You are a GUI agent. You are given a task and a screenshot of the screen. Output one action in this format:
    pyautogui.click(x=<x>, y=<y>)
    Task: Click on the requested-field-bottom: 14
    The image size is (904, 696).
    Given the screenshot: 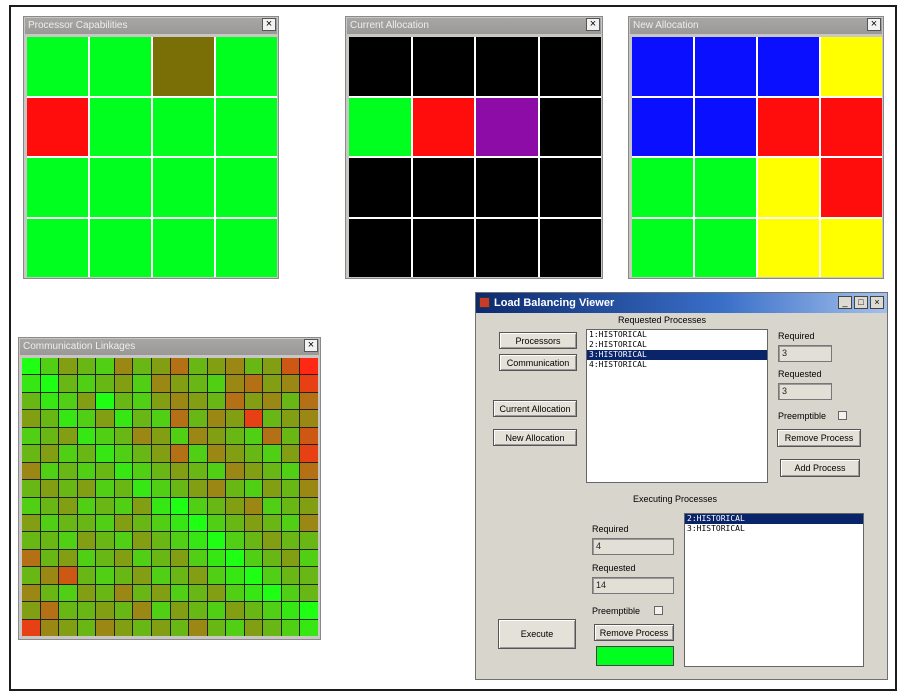 What is the action you would take?
    pyautogui.click(x=633, y=585)
    